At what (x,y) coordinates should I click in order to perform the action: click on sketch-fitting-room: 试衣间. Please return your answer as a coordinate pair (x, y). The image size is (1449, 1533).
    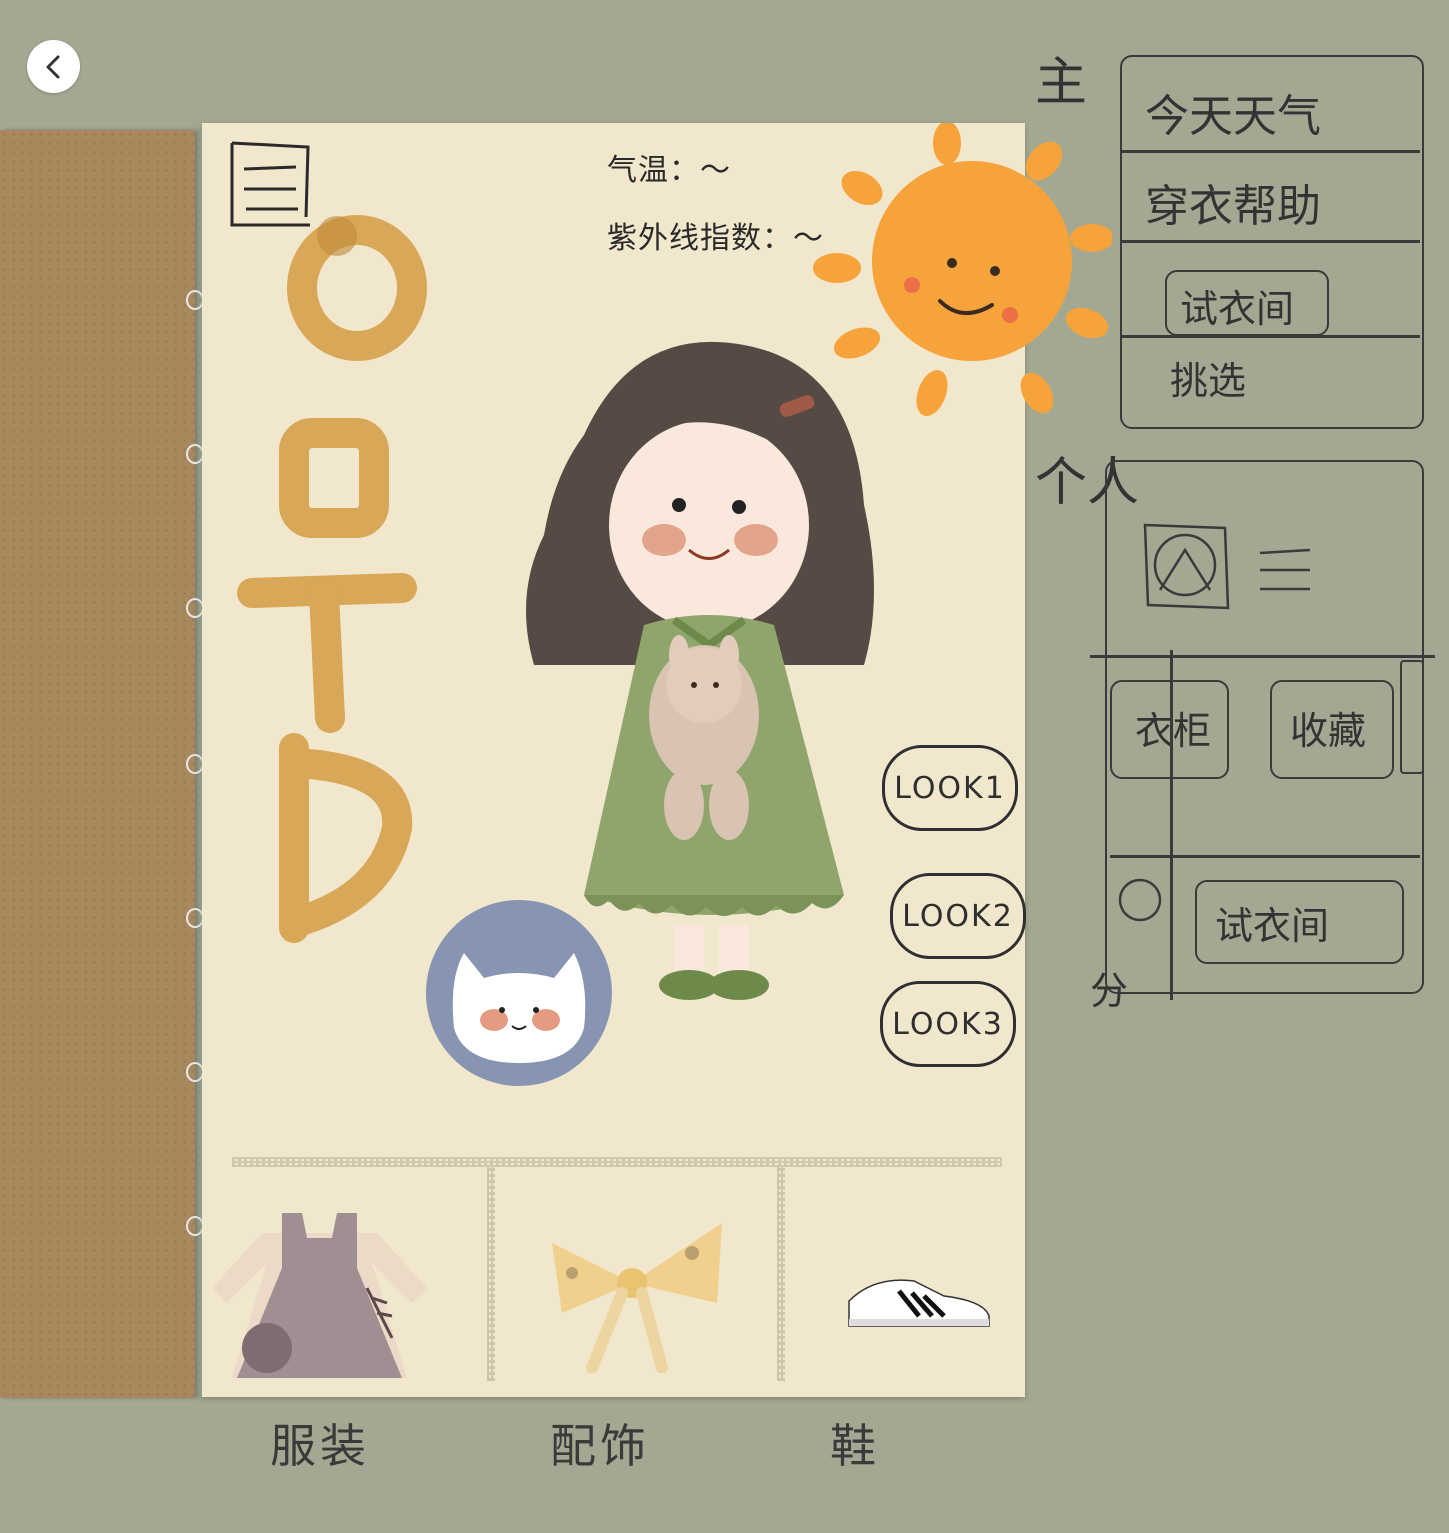
    Looking at the image, I should click on (1237, 309).